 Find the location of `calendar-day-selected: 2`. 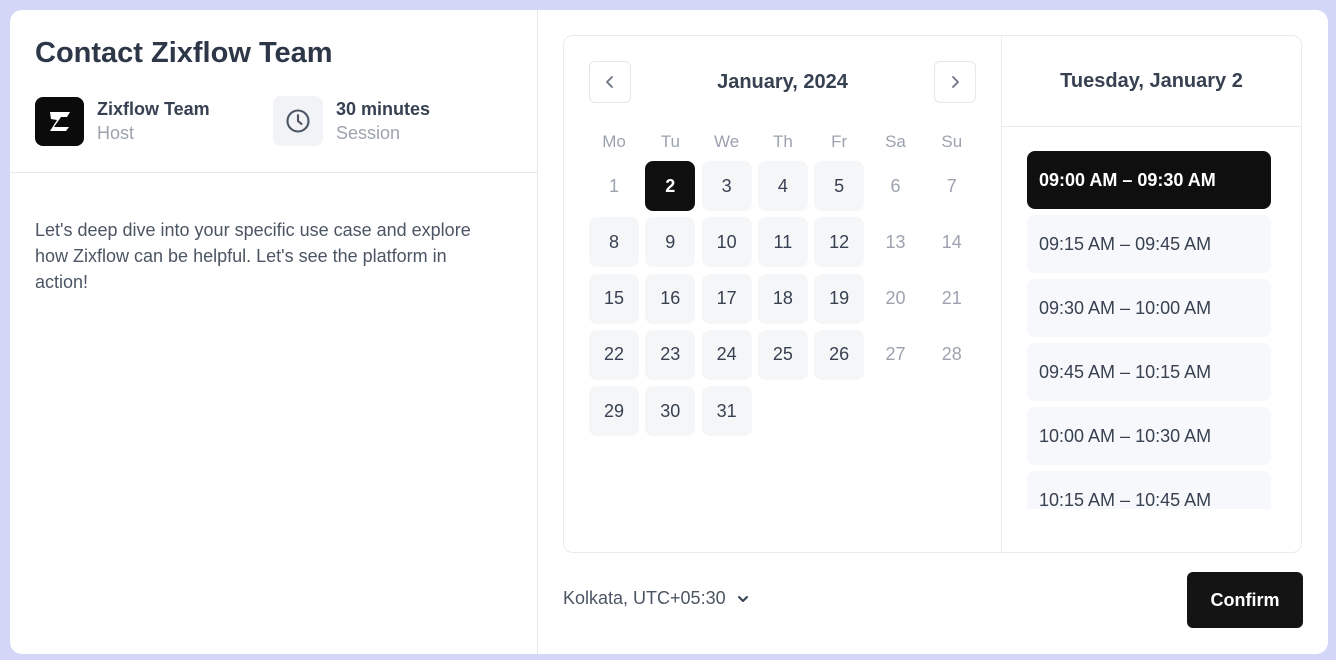

calendar-day-selected: 2 is located at coordinates (670, 186).